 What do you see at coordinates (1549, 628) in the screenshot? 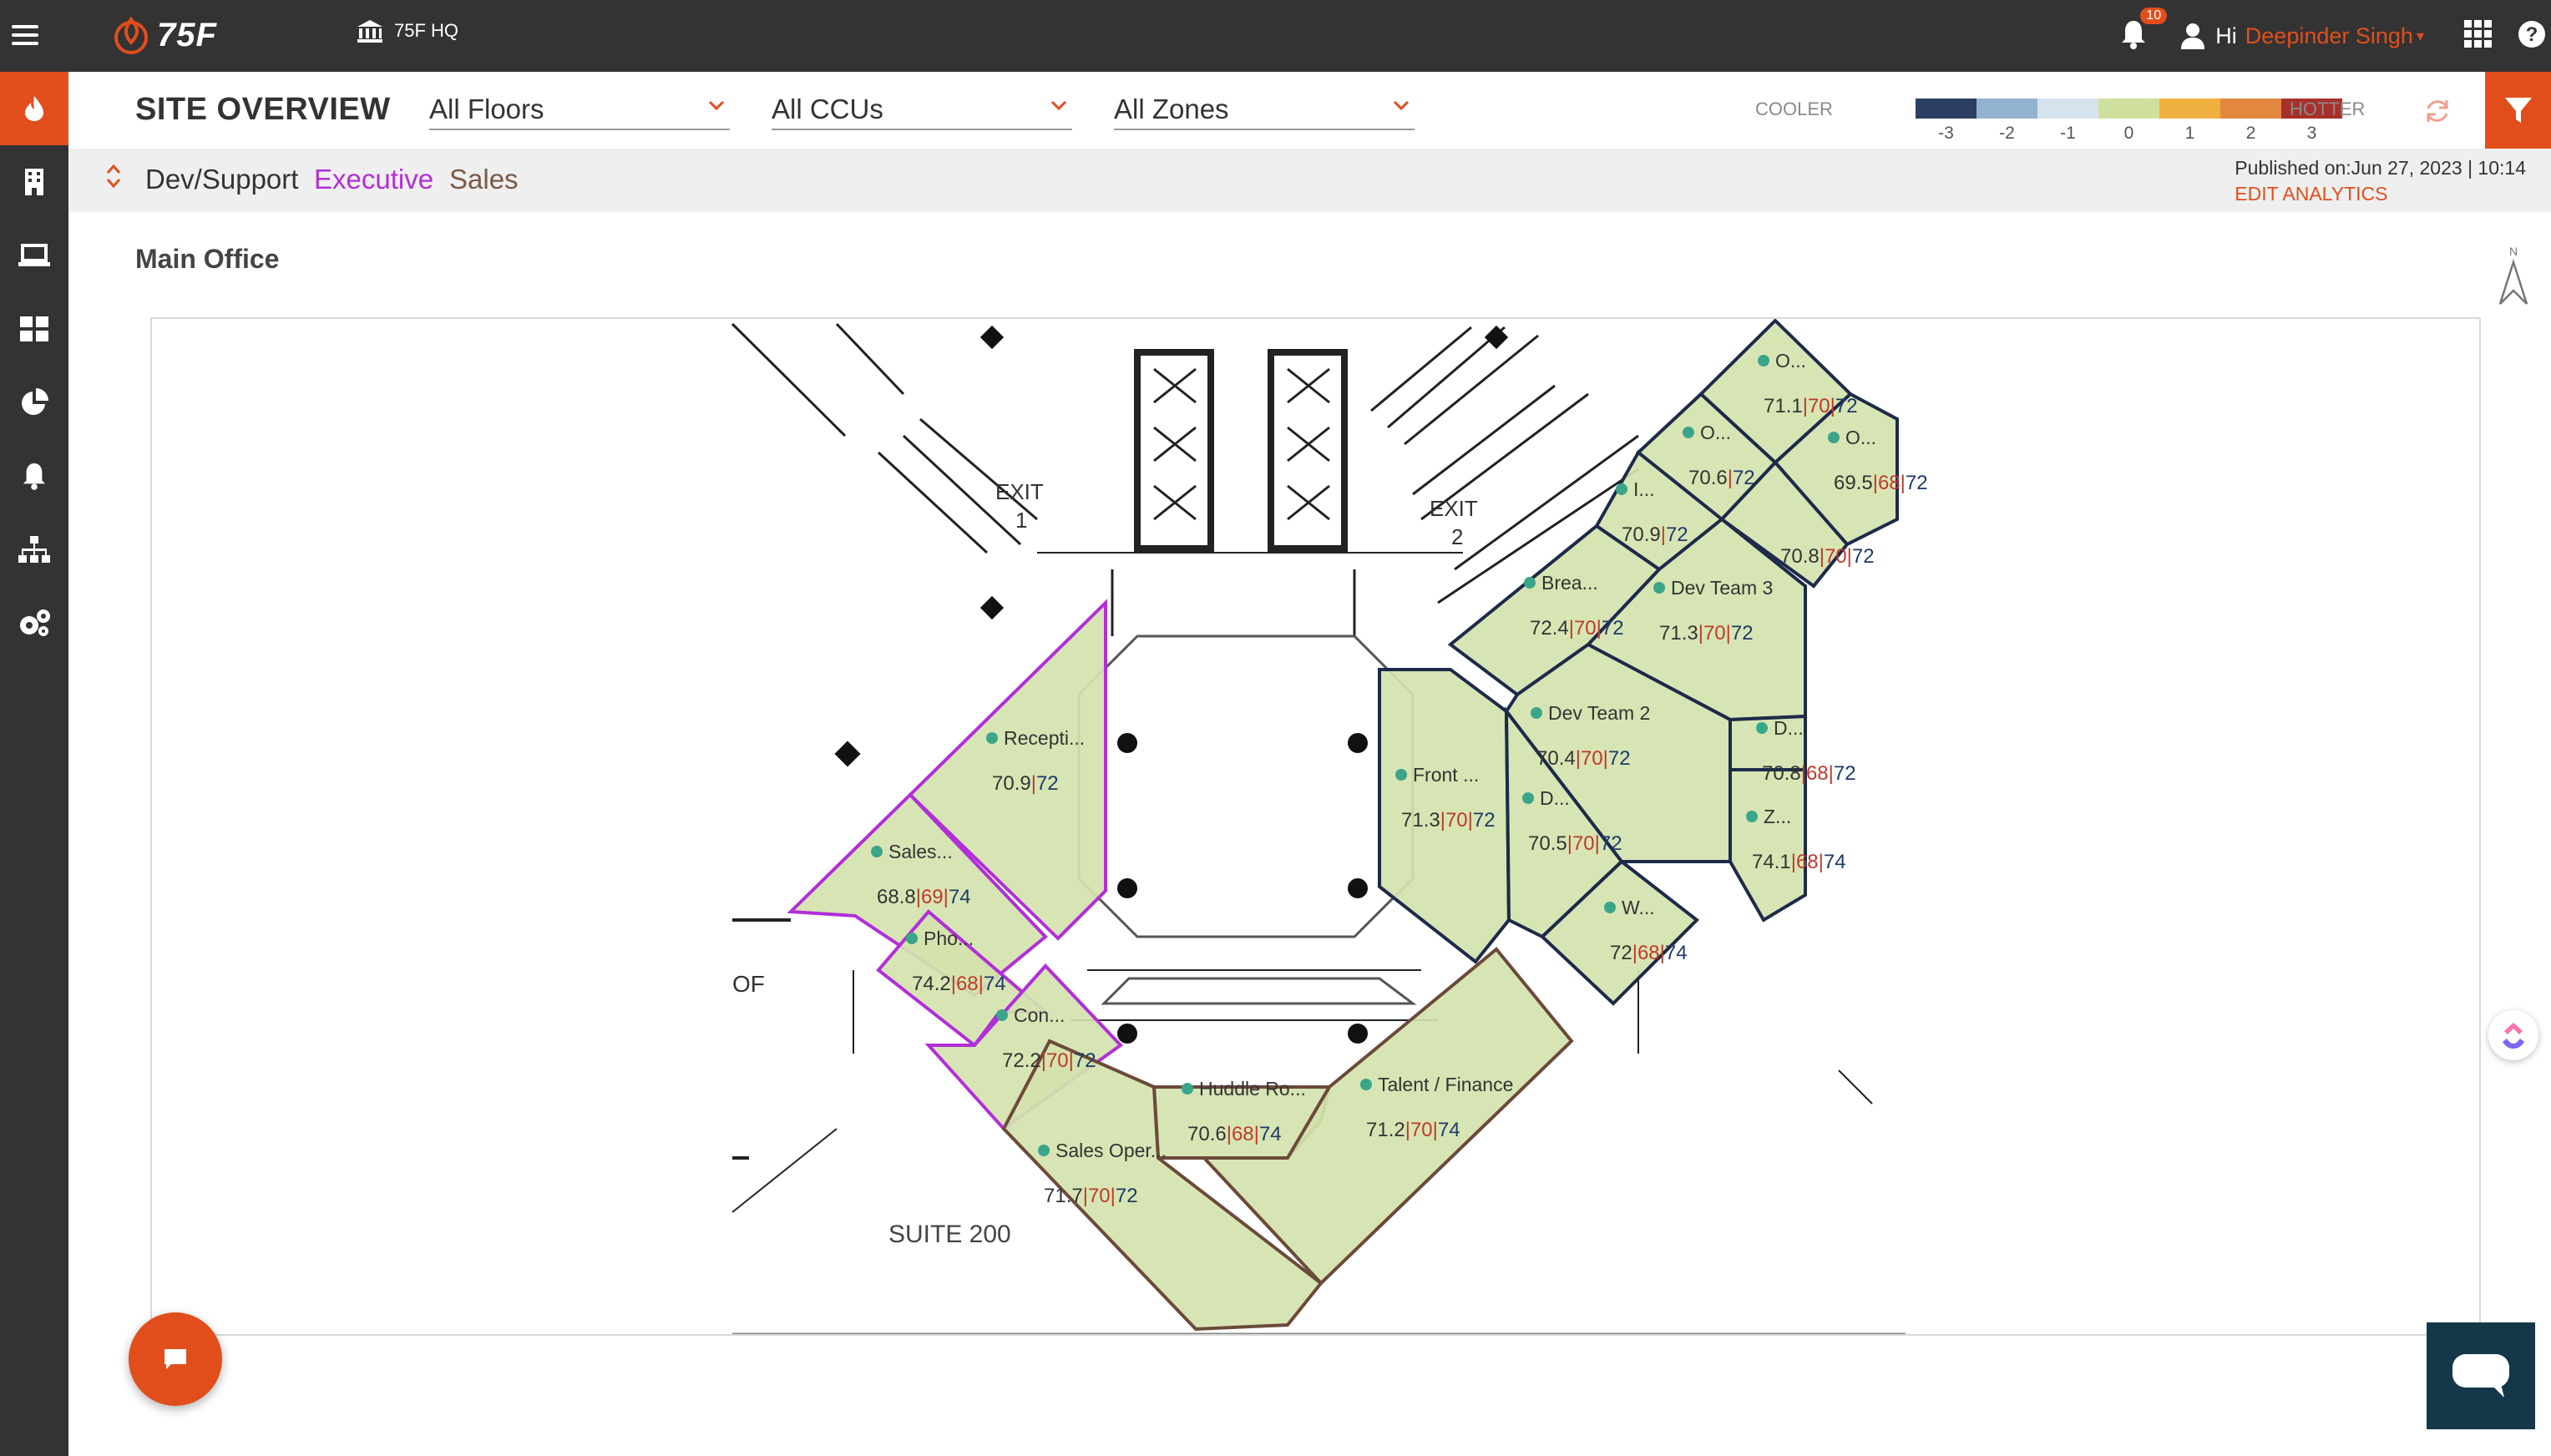
I see `zone-cur-temp: 72.4` at bounding box center [1549, 628].